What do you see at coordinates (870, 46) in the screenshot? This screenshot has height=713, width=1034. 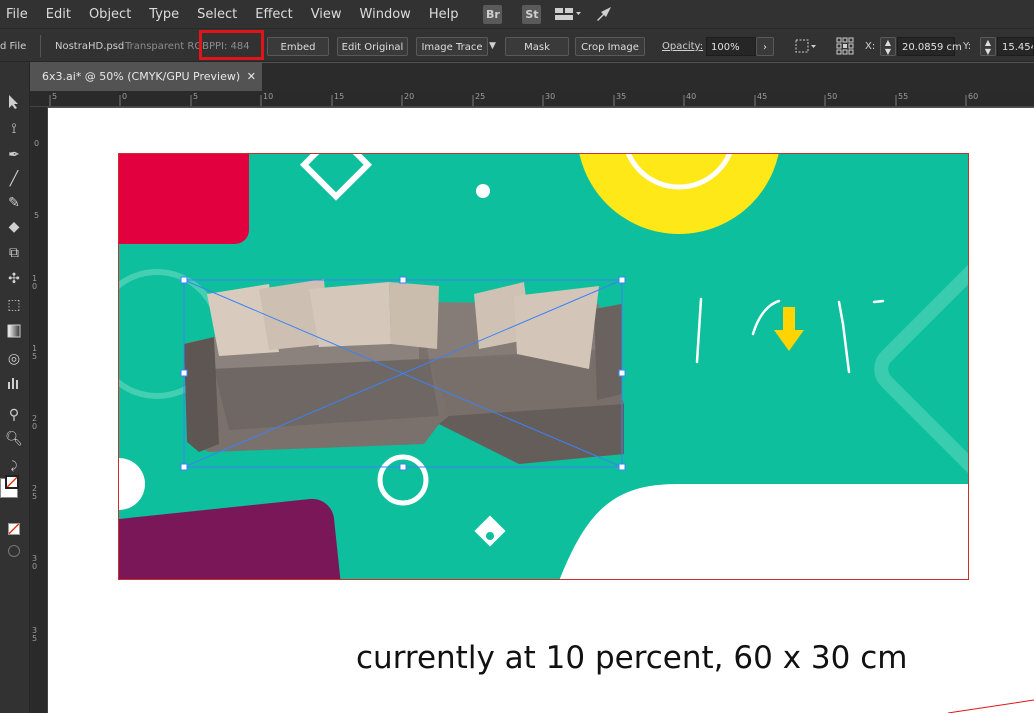 I see `x-label: X:` at bounding box center [870, 46].